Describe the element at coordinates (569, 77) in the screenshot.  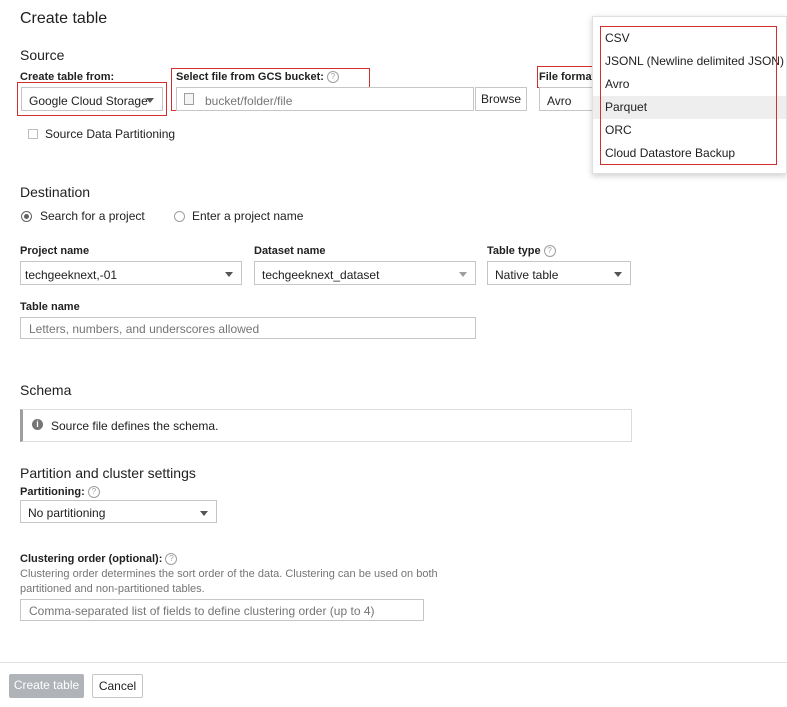
I see `file-format-label: File format:` at that location.